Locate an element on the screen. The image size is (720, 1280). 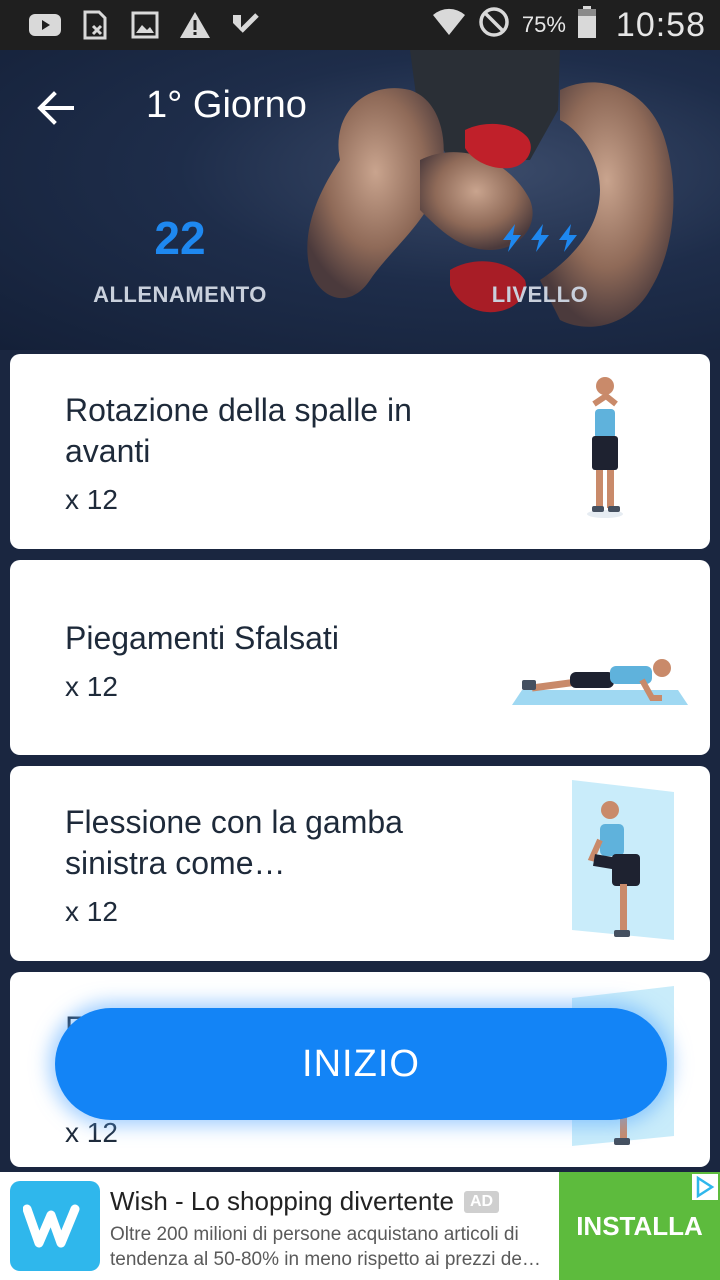
battery-percent: 75% is located at coordinates (543, 24).